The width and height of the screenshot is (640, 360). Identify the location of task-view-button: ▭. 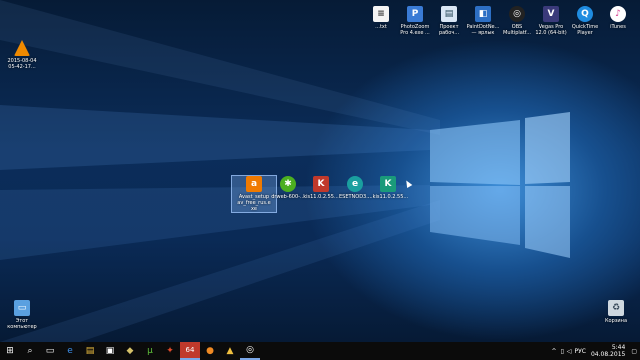
(50, 351).